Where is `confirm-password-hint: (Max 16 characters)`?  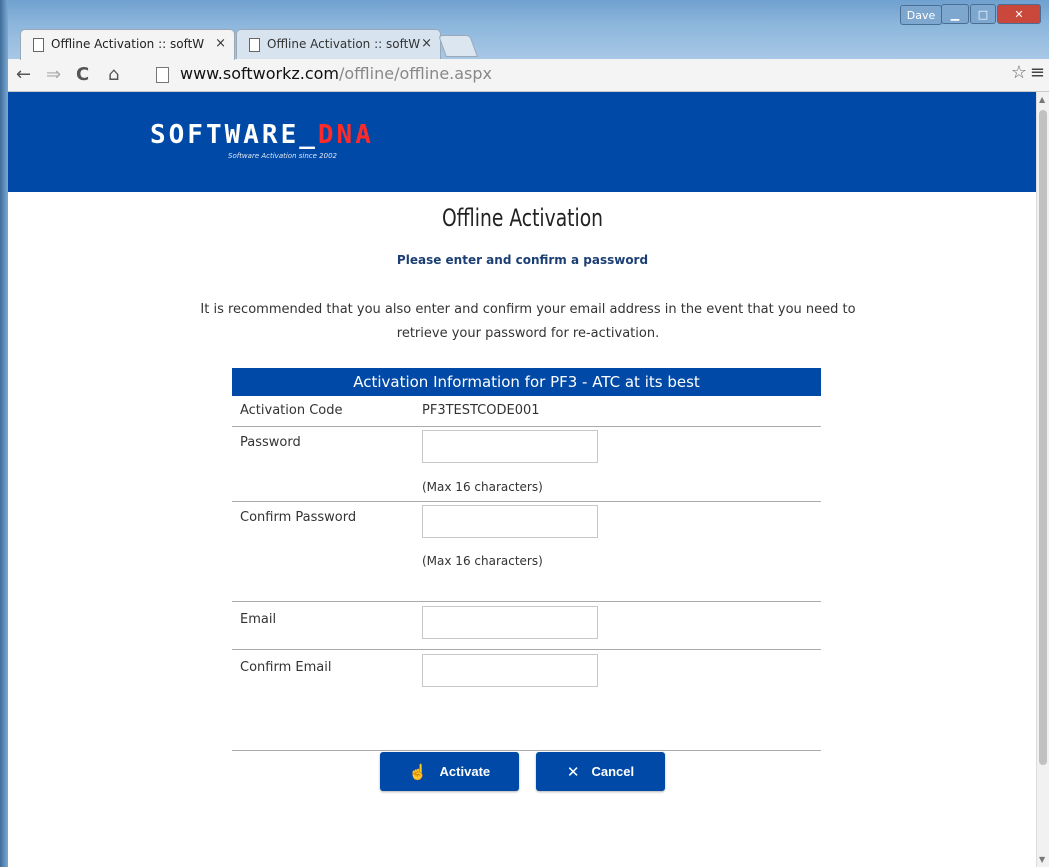 confirm-password-hint: (Max 16 characters) is located at coordinates (482, 561).